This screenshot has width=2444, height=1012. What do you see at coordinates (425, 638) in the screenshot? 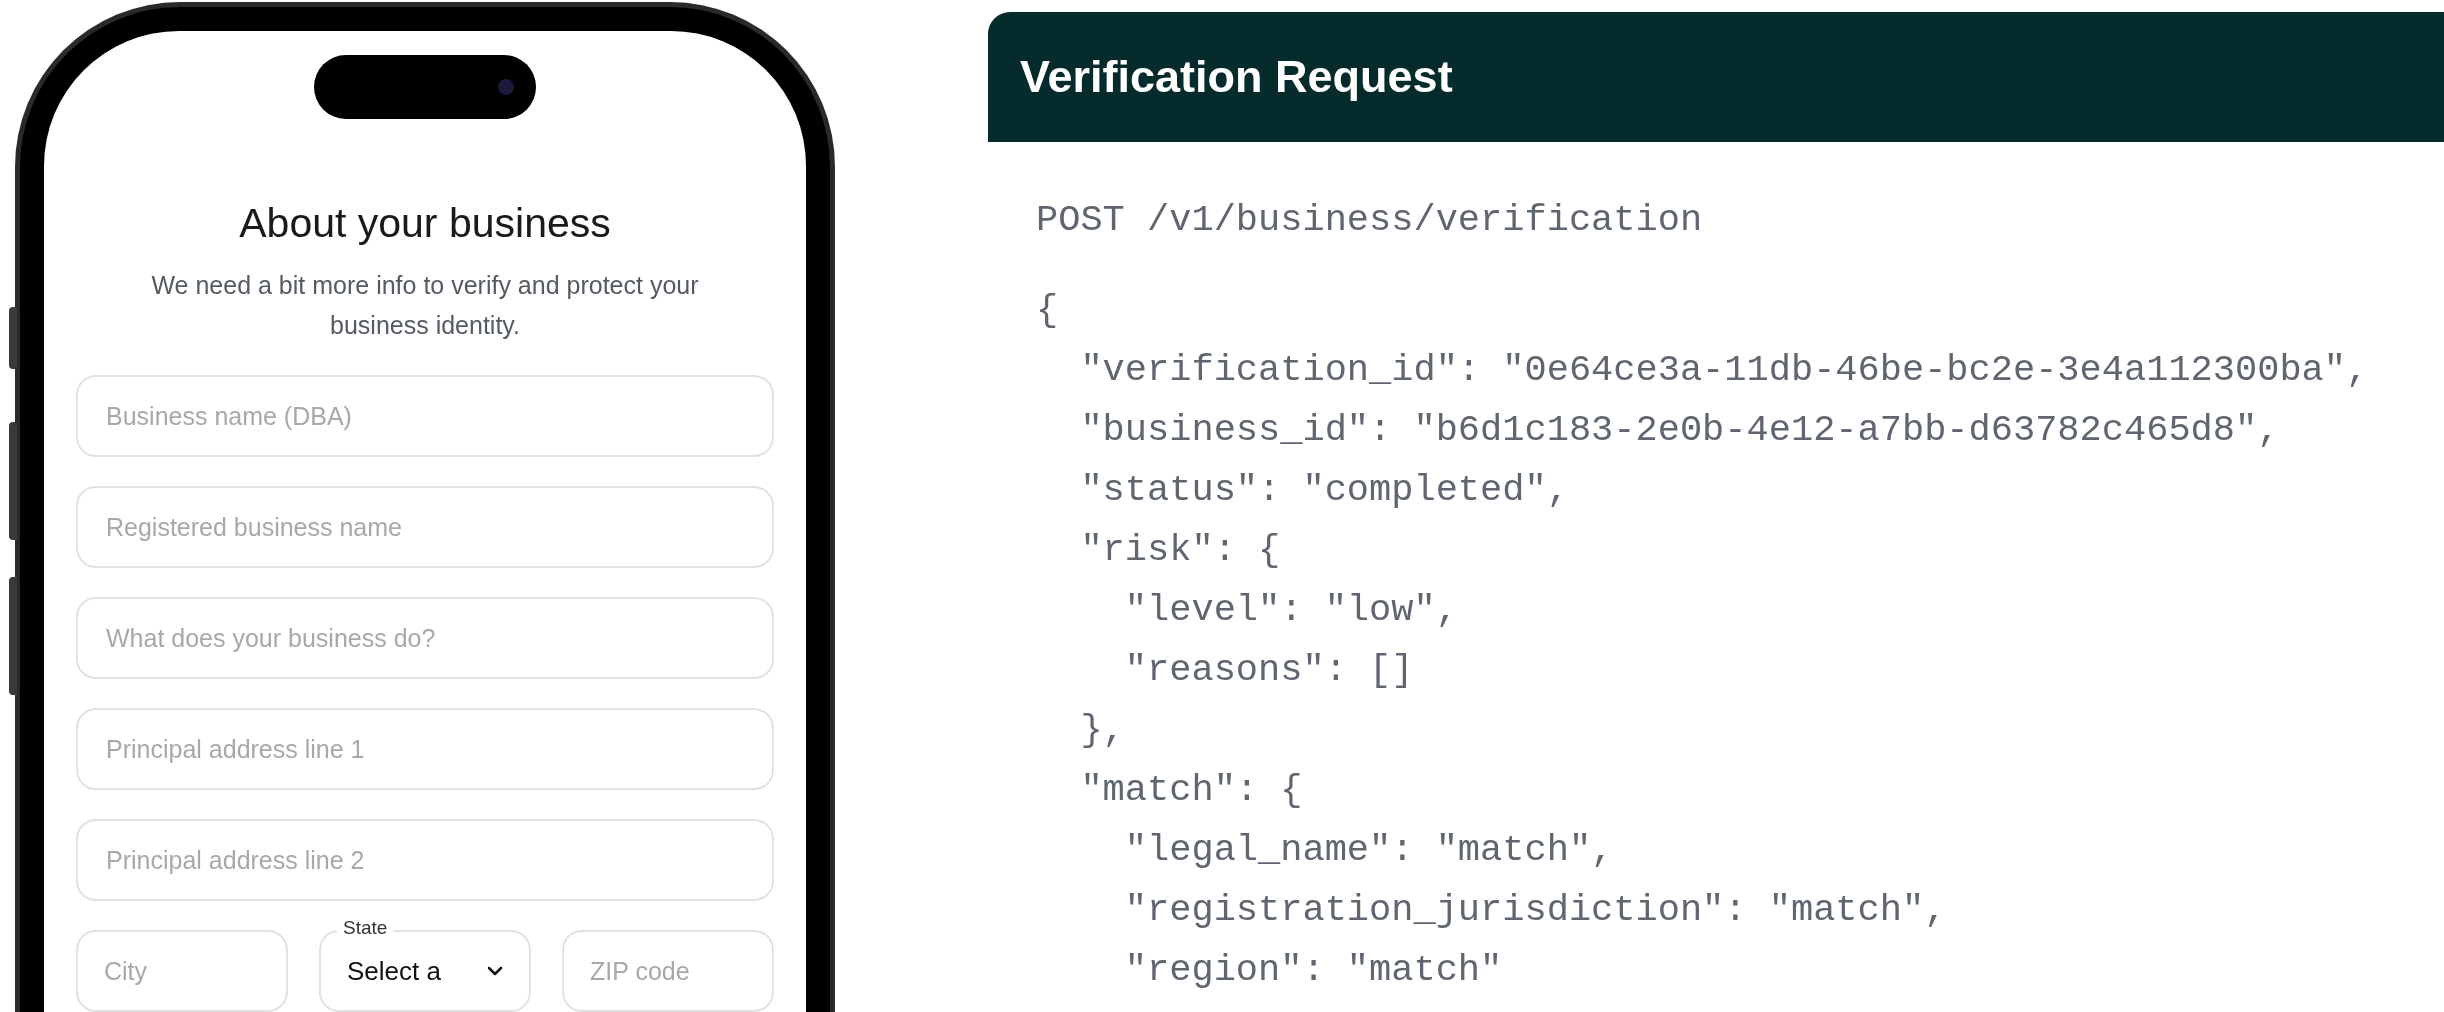
I see `input-field: What does your business do?` at bounding box center [425, 638].